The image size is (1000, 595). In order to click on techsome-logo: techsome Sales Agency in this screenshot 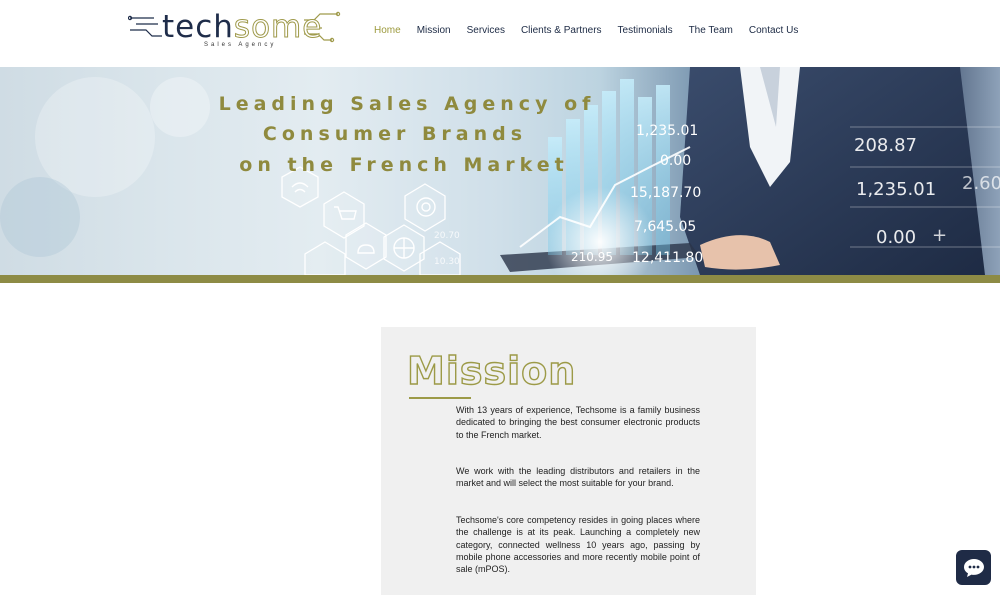, I will do `click(235, 31)`.